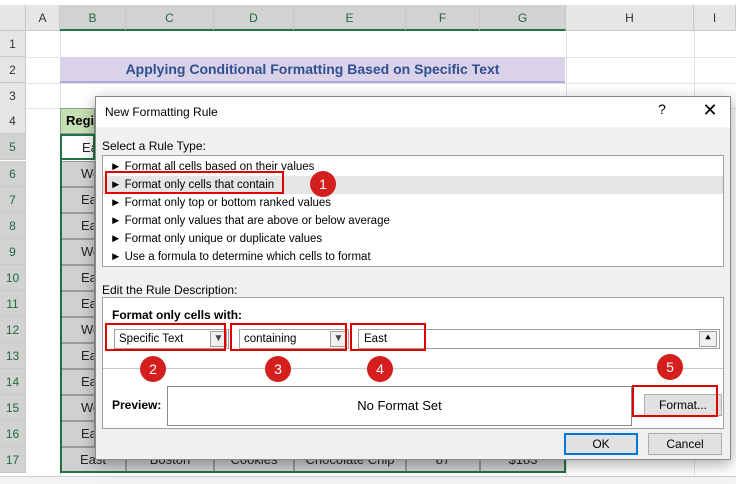 This screenshot has height=484, width=736. Describe the element at coordinates (662, 109) in the screenshot. I see `help-button: ?` at that location.